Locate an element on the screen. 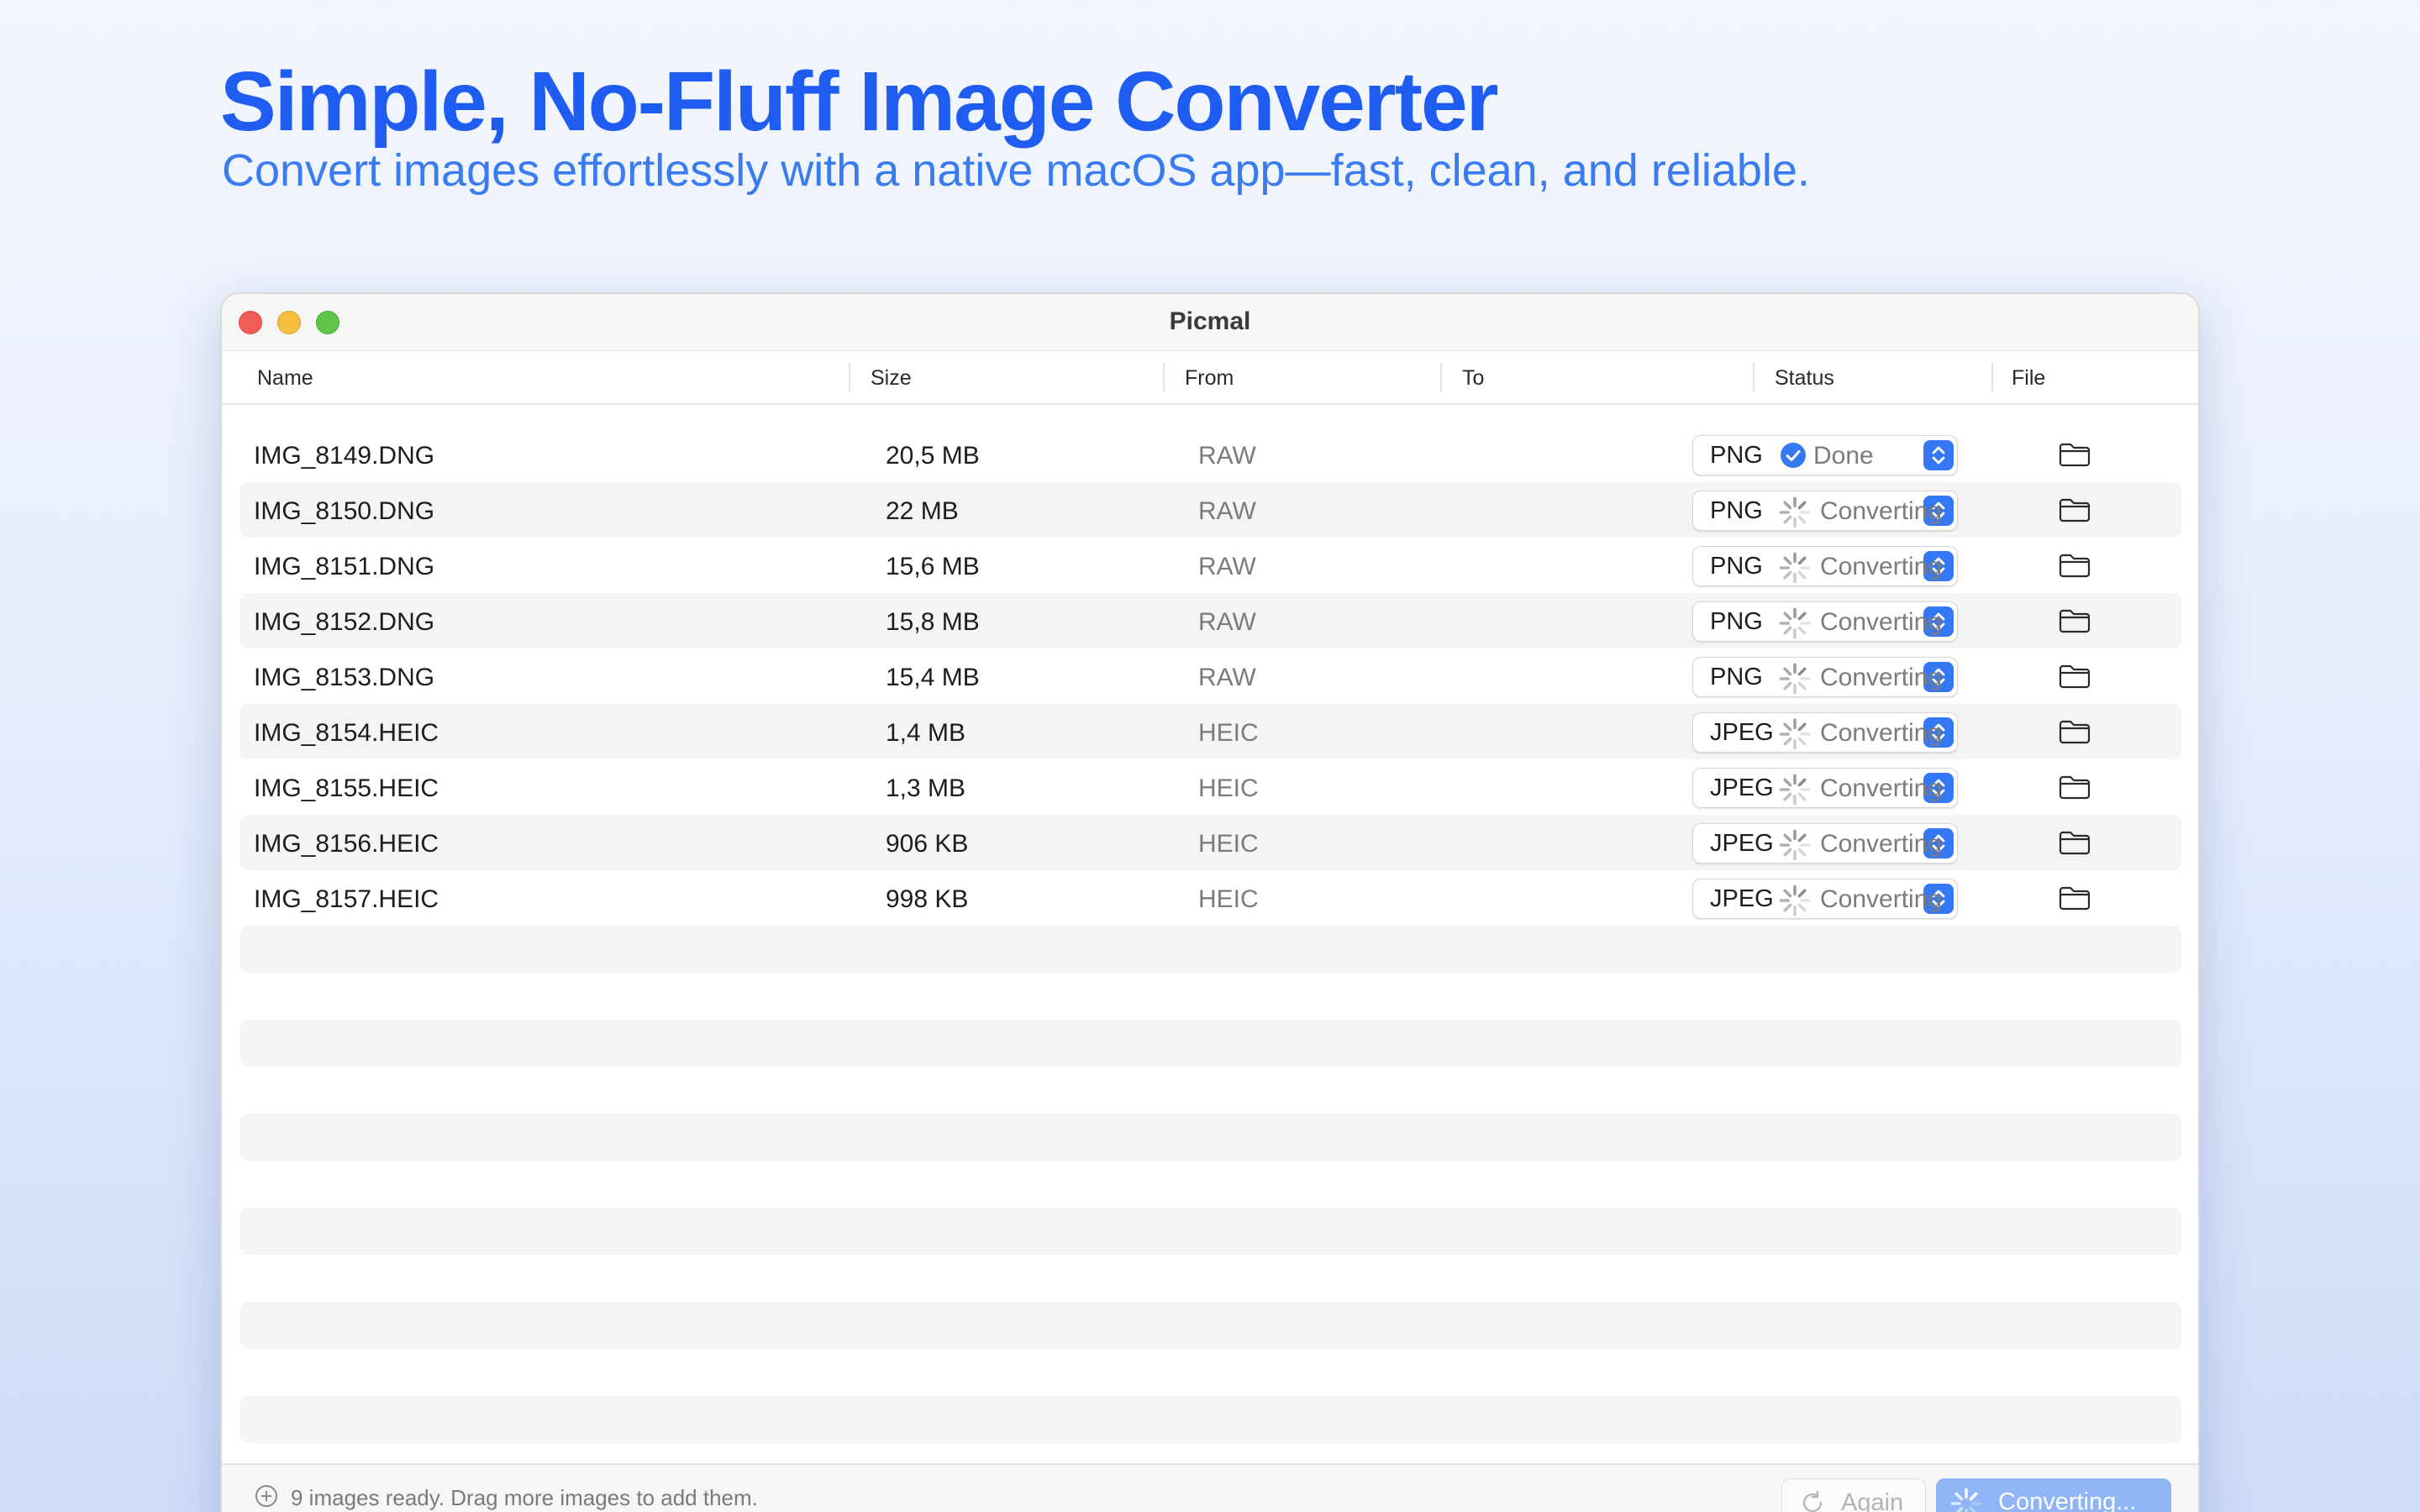  table-row: IMG_8150.DNG 22 MB RAW PNG Converting is located at coordinates (1210, 510).